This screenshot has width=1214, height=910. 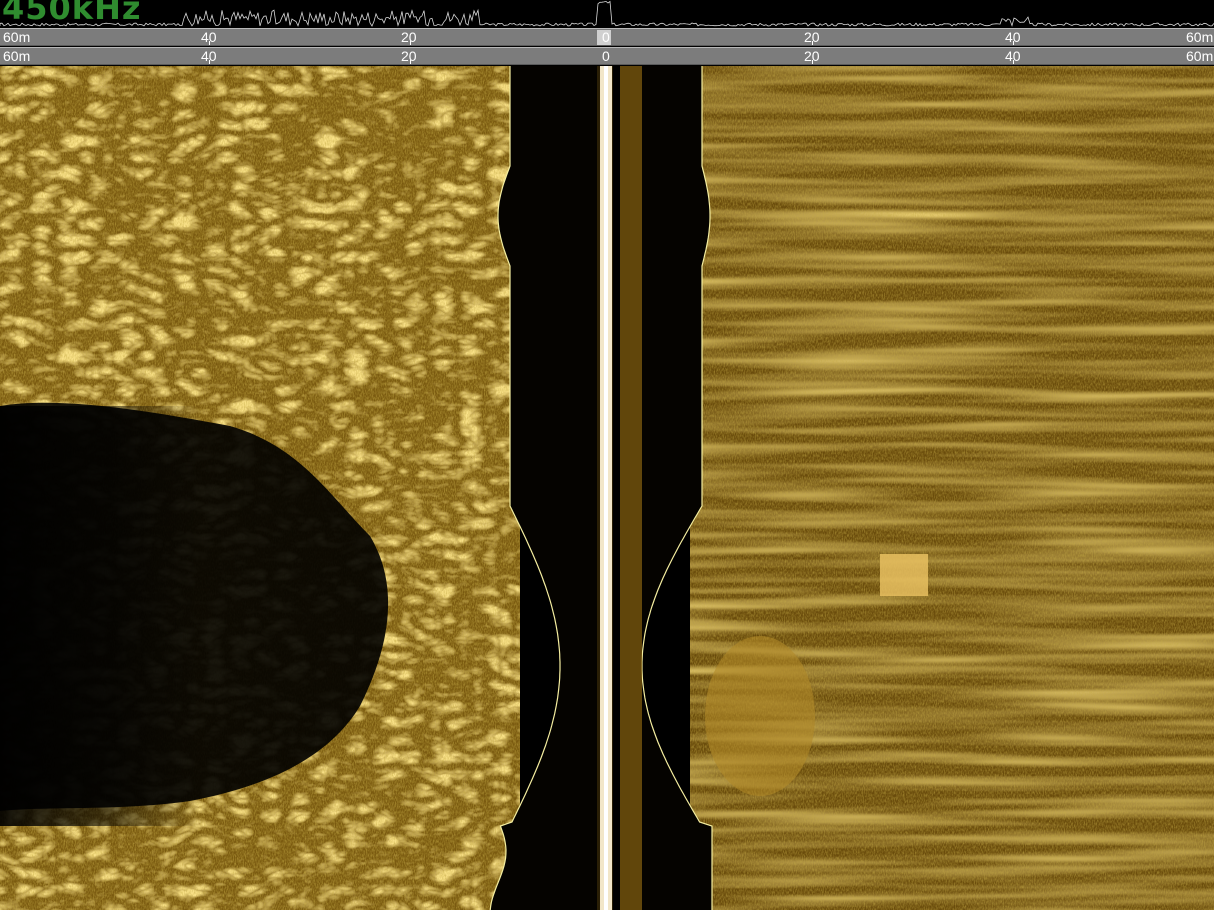 I want to click on range-scale-upper: 60m 40 20 0 20 40 60m, so click(x=607, y=37).